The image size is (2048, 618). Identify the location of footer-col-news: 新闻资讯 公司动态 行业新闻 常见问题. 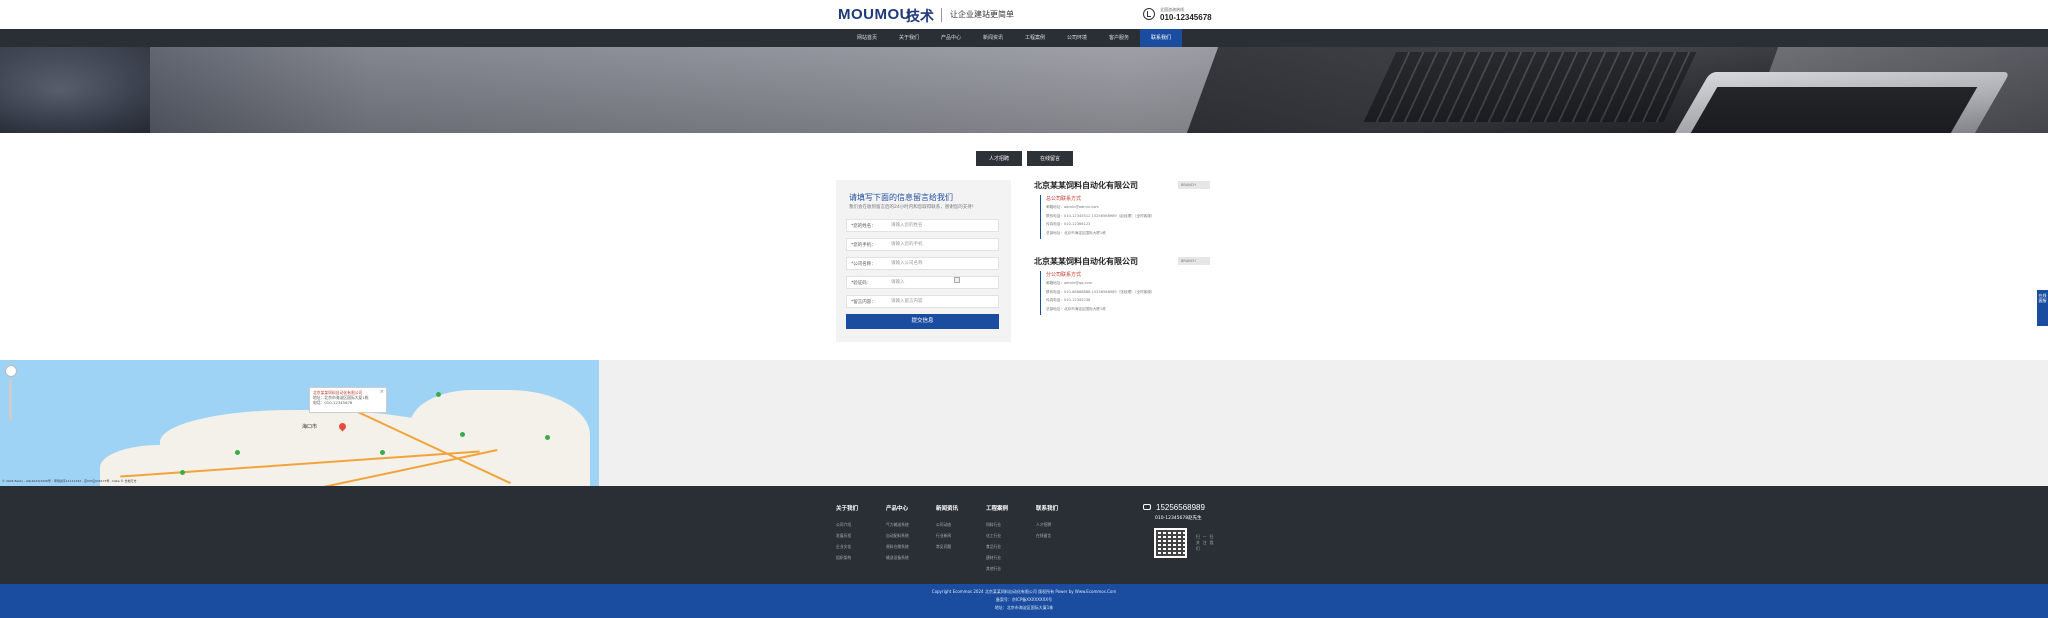
(947, 529).